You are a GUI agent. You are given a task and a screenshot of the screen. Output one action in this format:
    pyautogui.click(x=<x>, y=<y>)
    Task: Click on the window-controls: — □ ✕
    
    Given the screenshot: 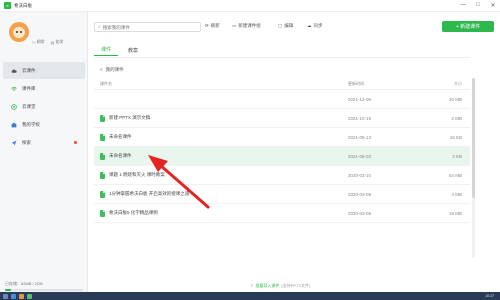 What is the action you would take?
    pyautogui.click(x=478, y=5)
    